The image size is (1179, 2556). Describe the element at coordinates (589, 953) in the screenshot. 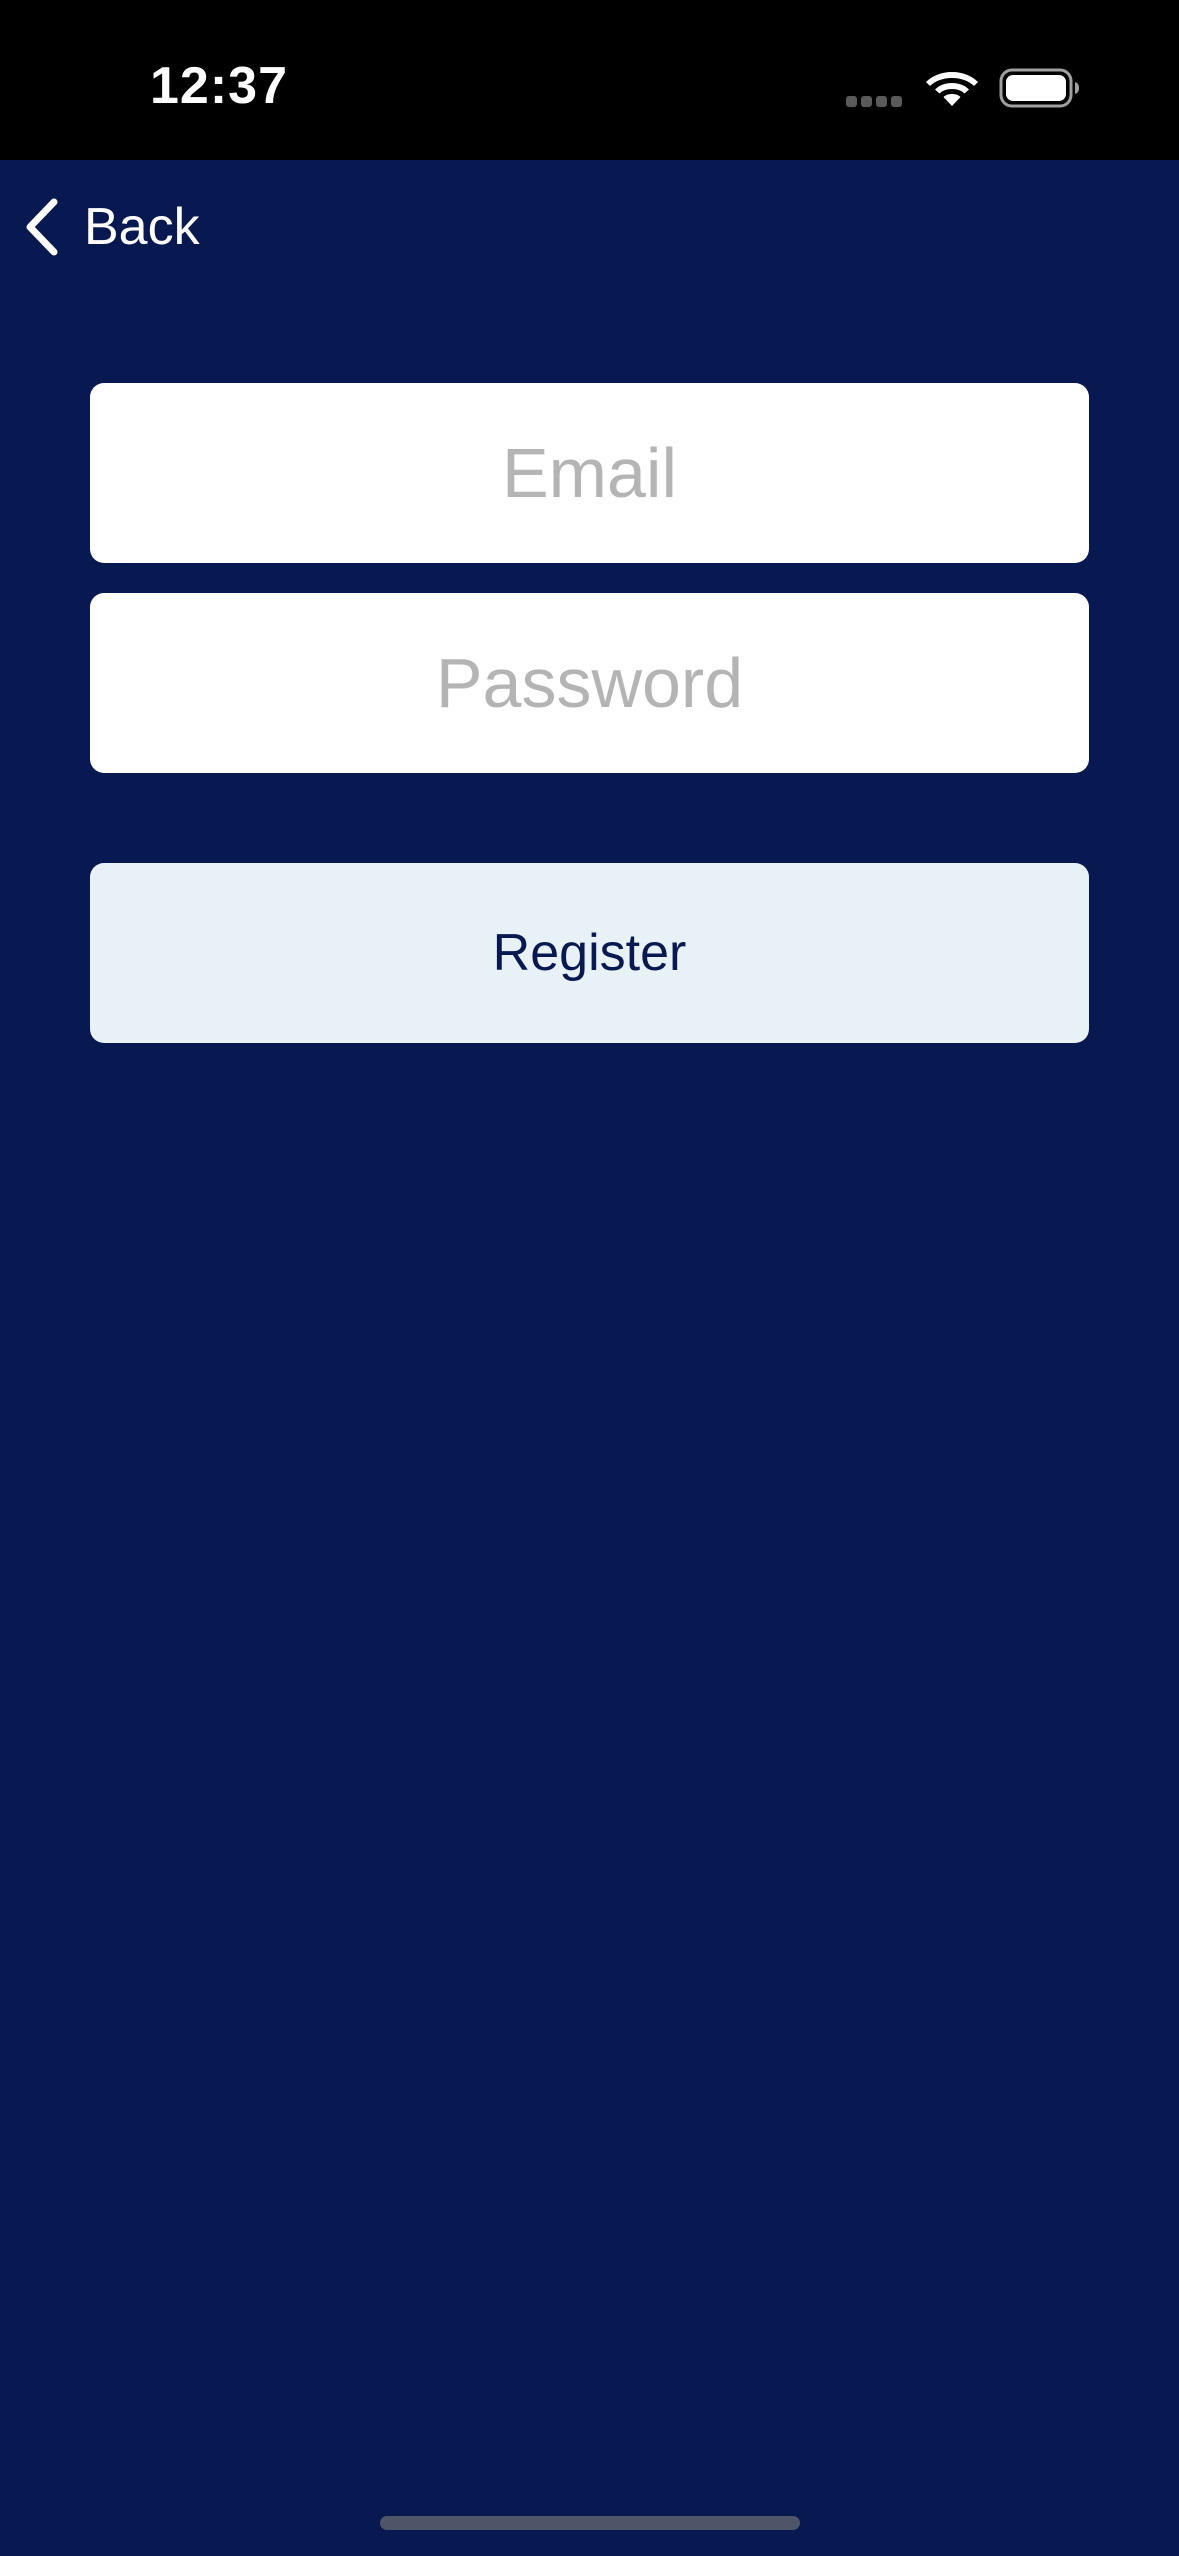

I see `register-button: Register` at that location.